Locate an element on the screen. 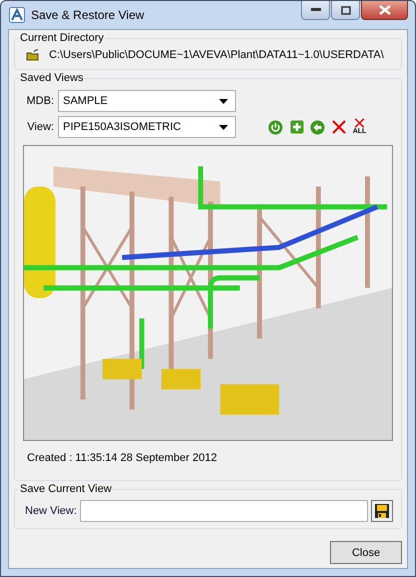 The height and width of the screenshot is (577, 416). maximize-icon is located at coordinates (345, 10).